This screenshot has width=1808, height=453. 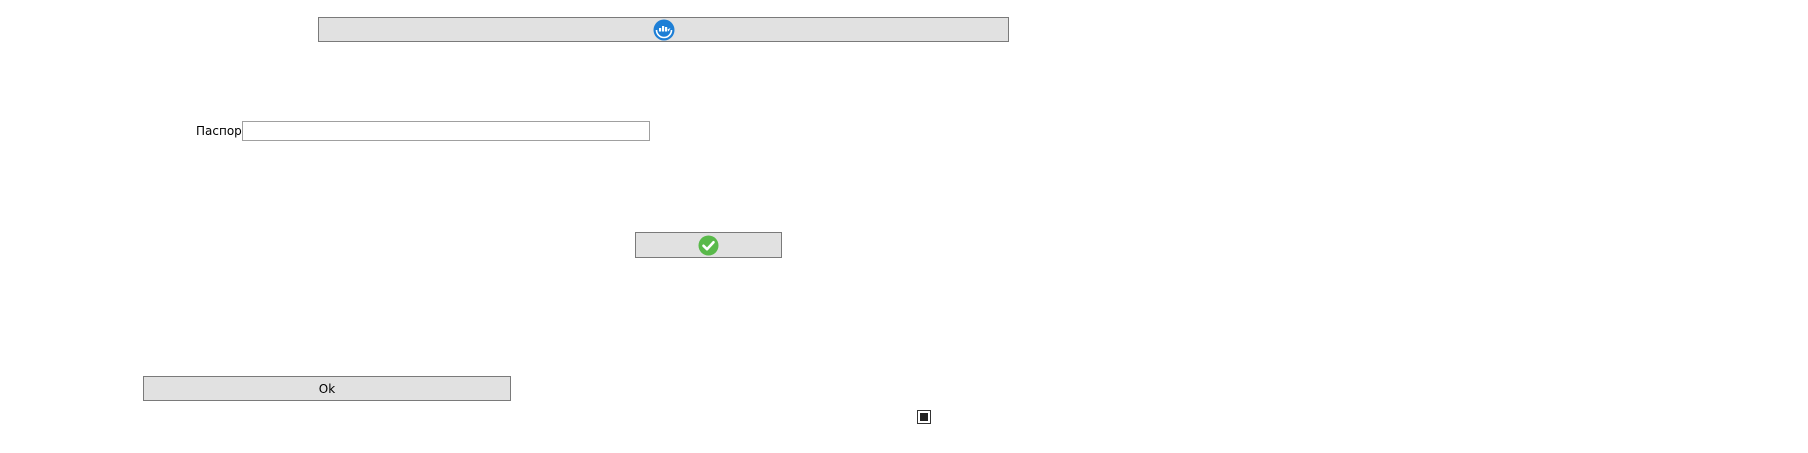 I want to click on top-icon-button, so click(x=663, y=29).